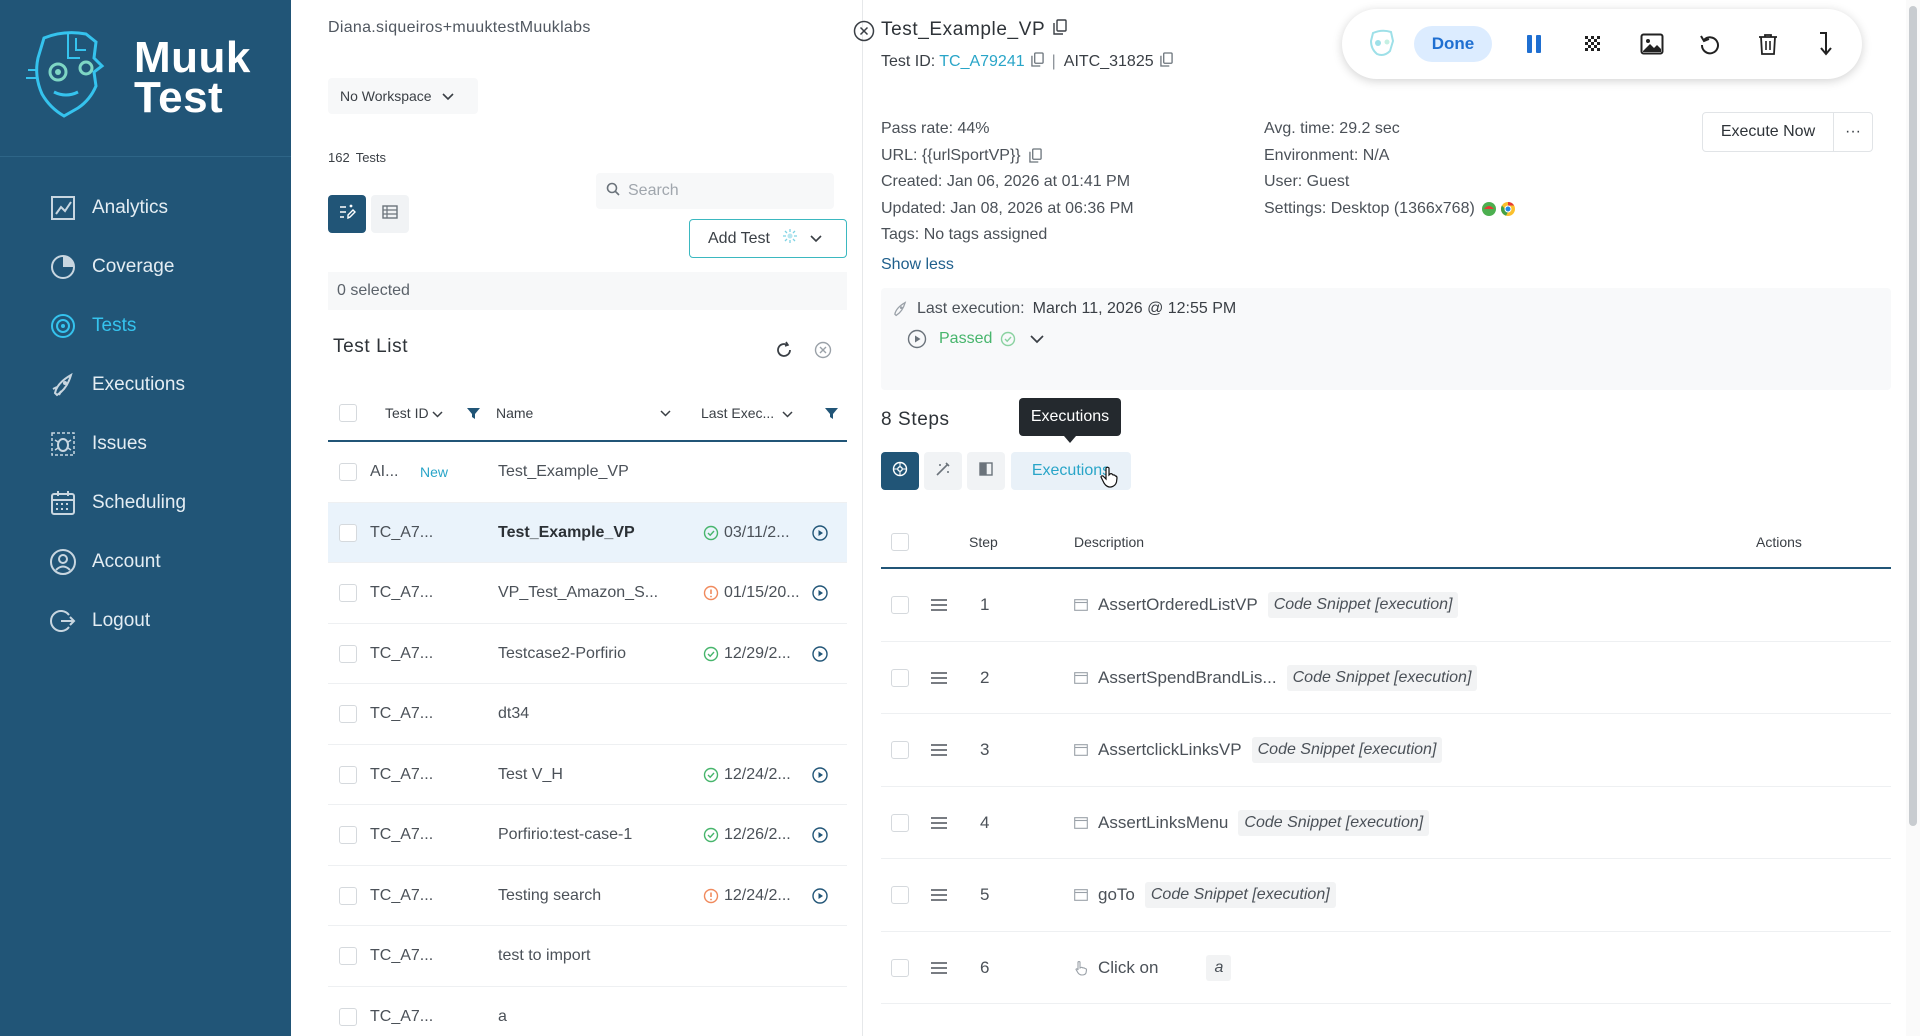 The image size is (1920, 1036). I want to click on ai-steps-button, so click(900, 471).